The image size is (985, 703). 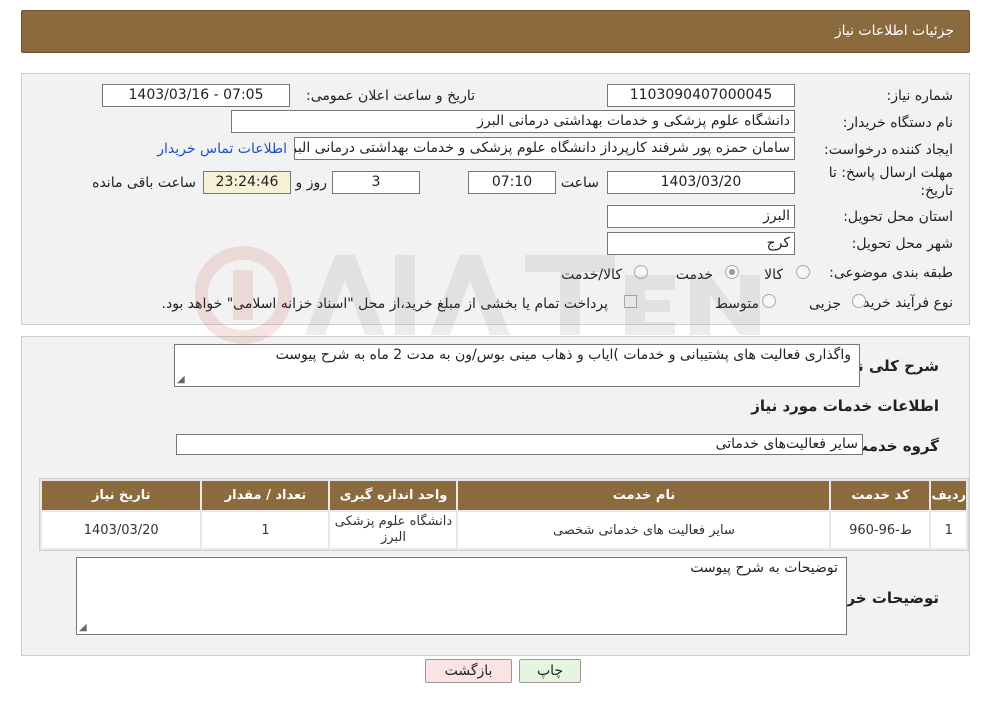 I want to click on deadline-time-field: 07:10, so click(x=512, y=182).